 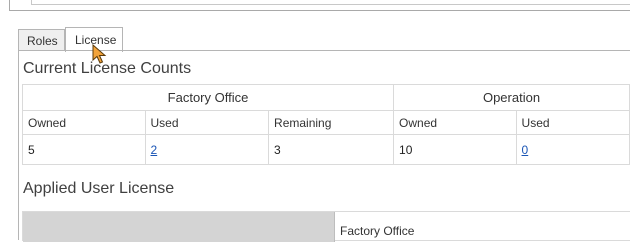 What do you see at coordinates (455, 149) in the screenshot?
I see `operation-owned-value: 10` at bounding box center [455, 149].